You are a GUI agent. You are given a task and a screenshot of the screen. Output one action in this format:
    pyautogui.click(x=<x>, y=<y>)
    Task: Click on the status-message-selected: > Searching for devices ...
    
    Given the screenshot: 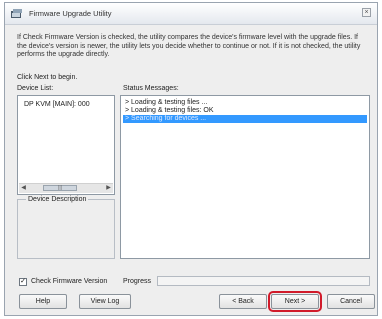 What is the action you would take?
    pyautogui.click(x=245, y=119)
    